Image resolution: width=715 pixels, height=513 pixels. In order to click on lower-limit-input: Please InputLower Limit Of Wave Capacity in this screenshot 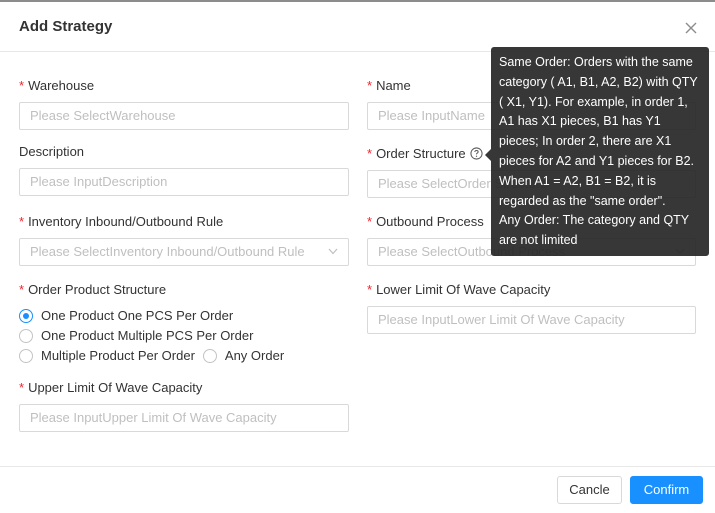, I will do `click(531, 320)`.